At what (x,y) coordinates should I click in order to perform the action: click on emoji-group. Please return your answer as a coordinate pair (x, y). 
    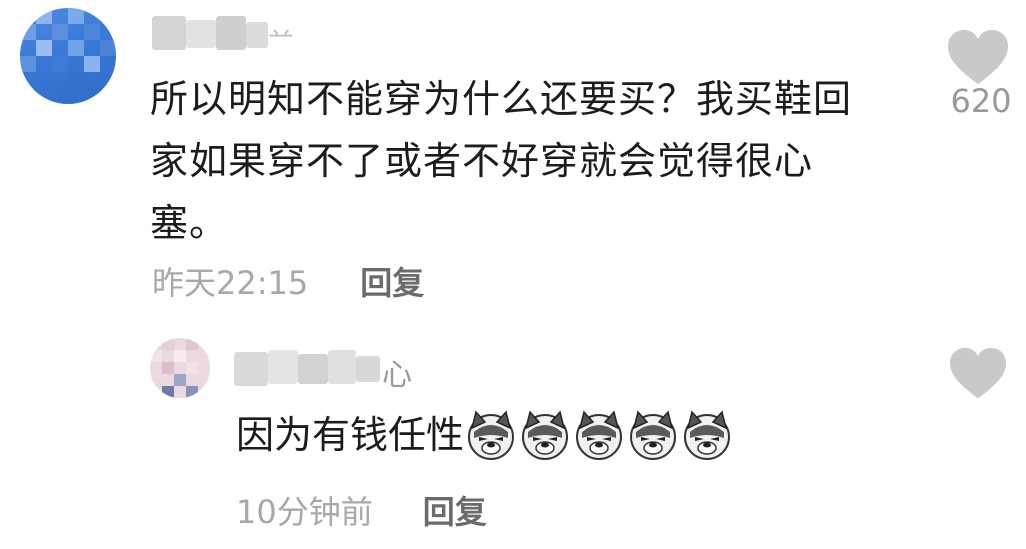
    Looking at the image, I should click on (601, 435).